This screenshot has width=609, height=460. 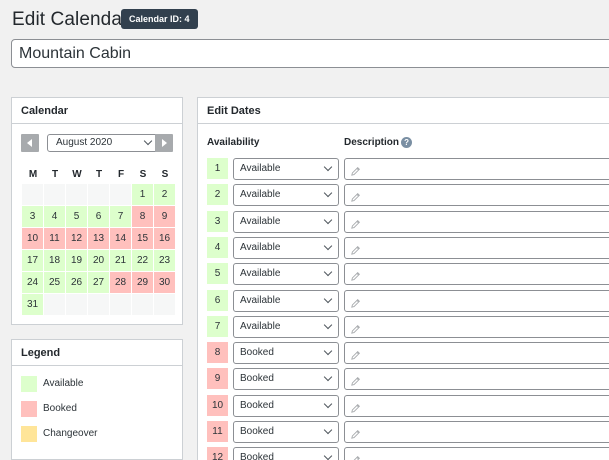 What do you see at coordinates (84, 142) in the screenshot?
I see `month-select-label: August 2020` at bounding box center [84, 142].